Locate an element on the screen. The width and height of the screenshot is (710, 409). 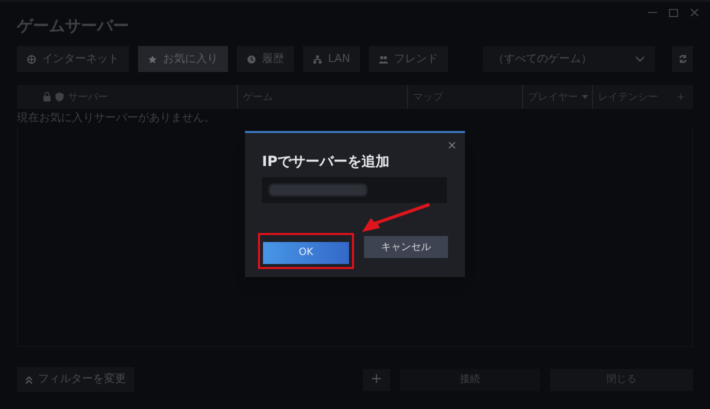
people-icon is located at coordinates (383, 59).